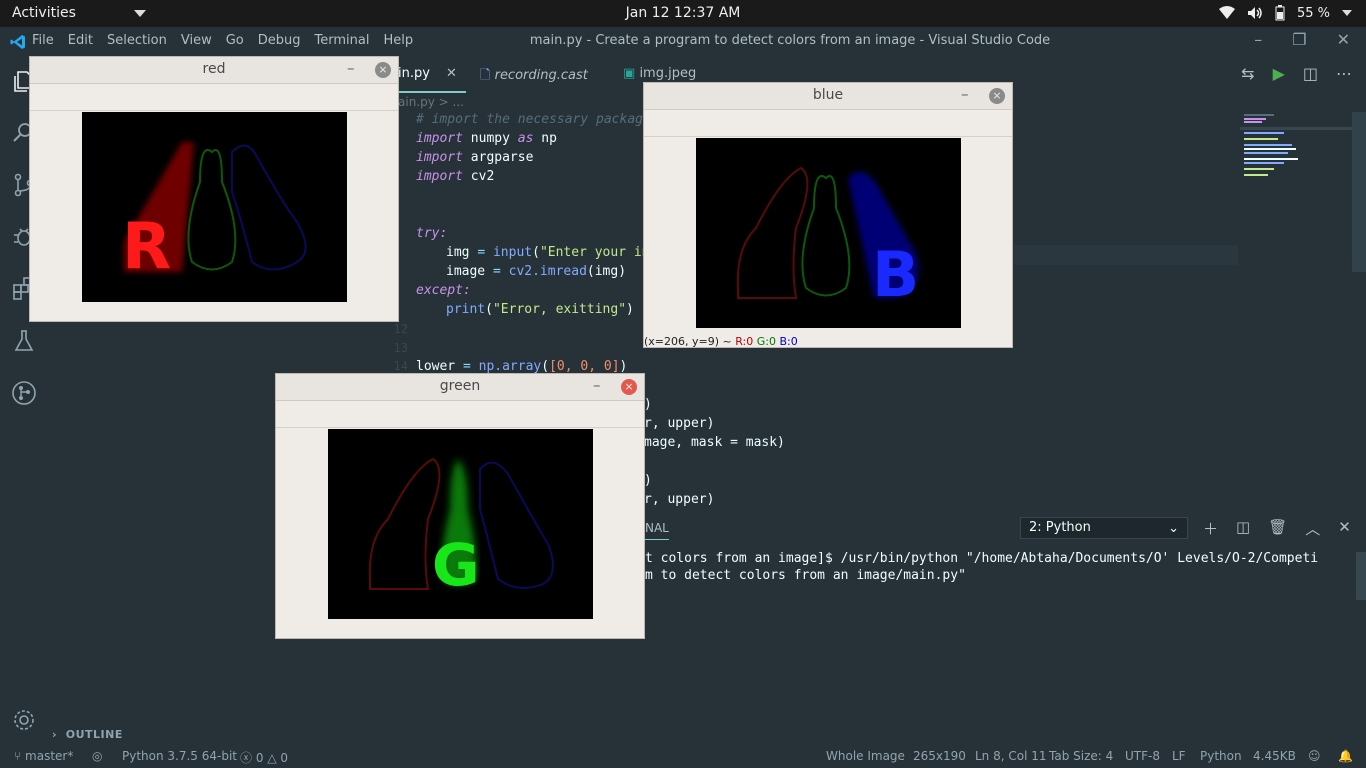 The height and width of the screenshot is (768, 1366). Describe the element at coordinates (1011, 756) in the screenshot. I see `cursor-position: Ln 8, Col 11` at that location.